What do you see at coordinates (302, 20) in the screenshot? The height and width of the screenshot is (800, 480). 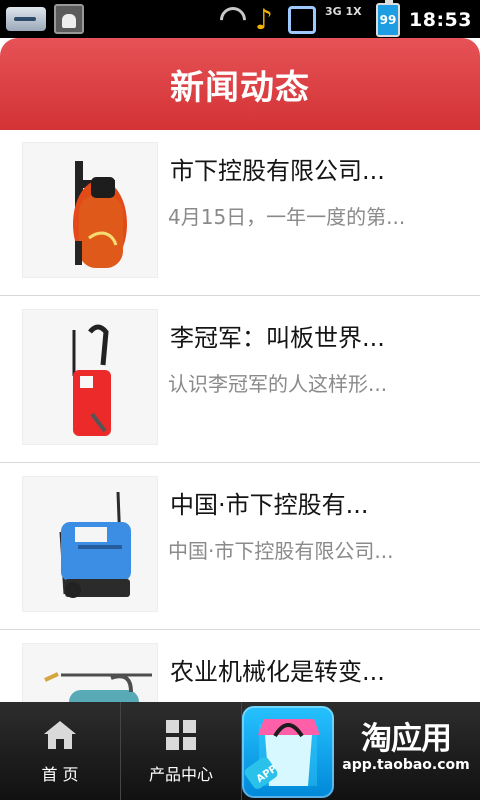 I see `vibrate-icon` at bounding box center [302, 20].